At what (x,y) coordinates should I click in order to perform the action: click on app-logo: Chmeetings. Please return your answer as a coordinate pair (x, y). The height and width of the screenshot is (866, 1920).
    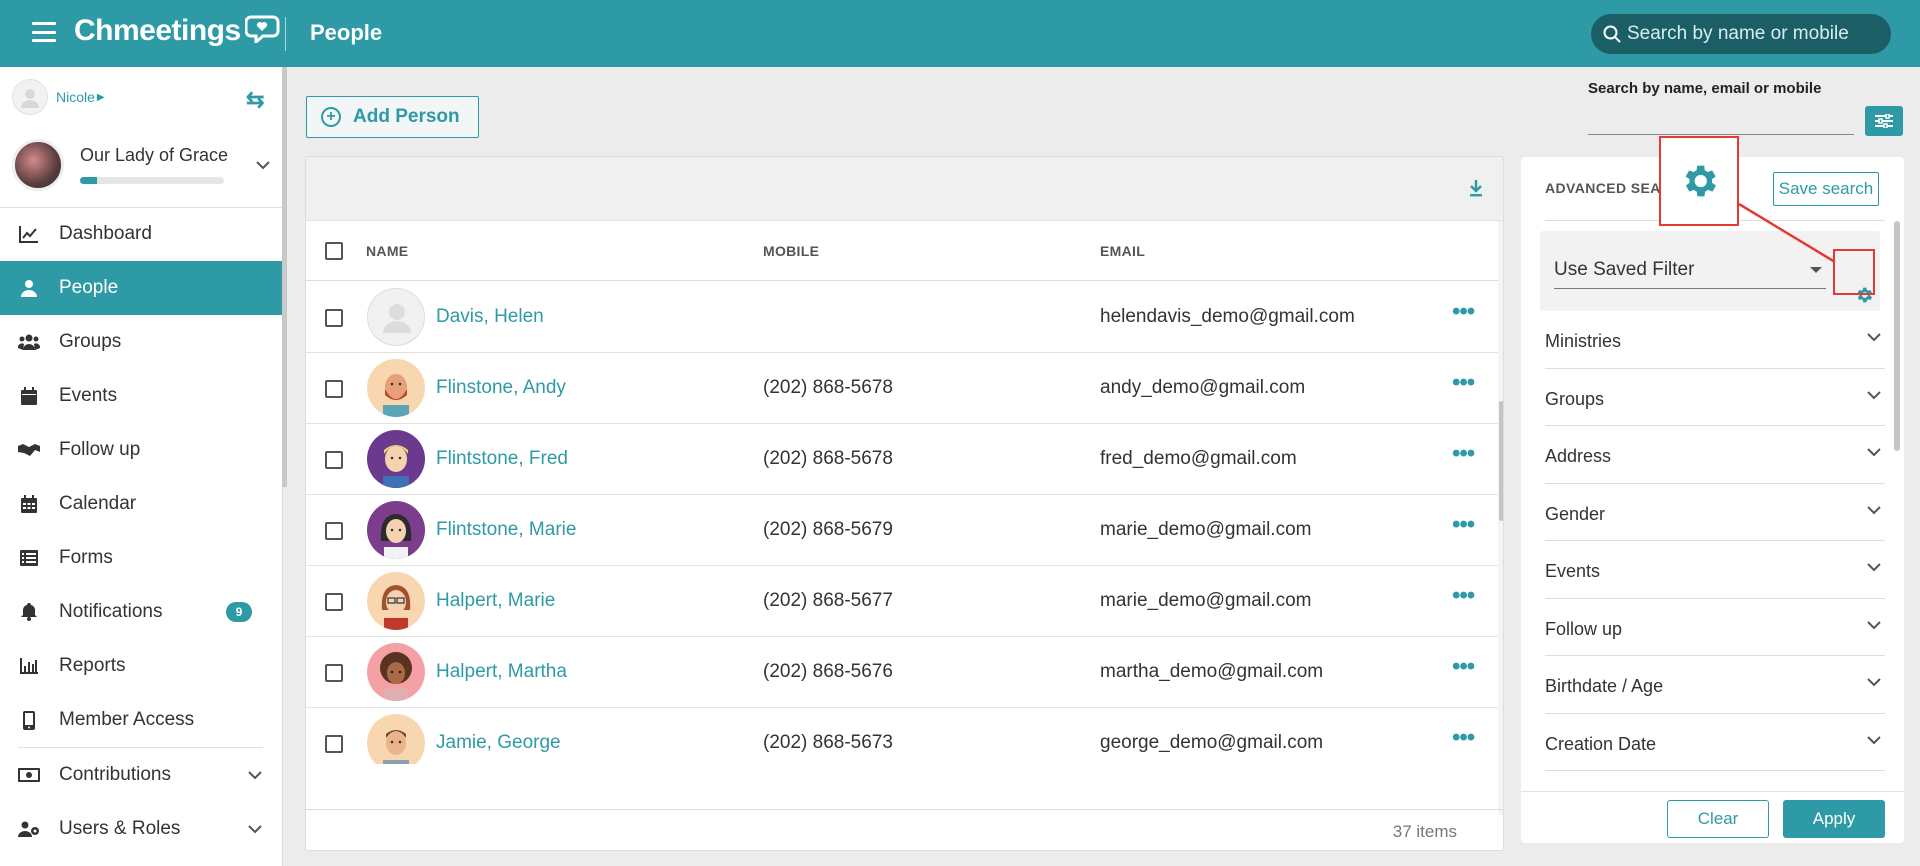
    Looking at the image, I should click on (177, 31).